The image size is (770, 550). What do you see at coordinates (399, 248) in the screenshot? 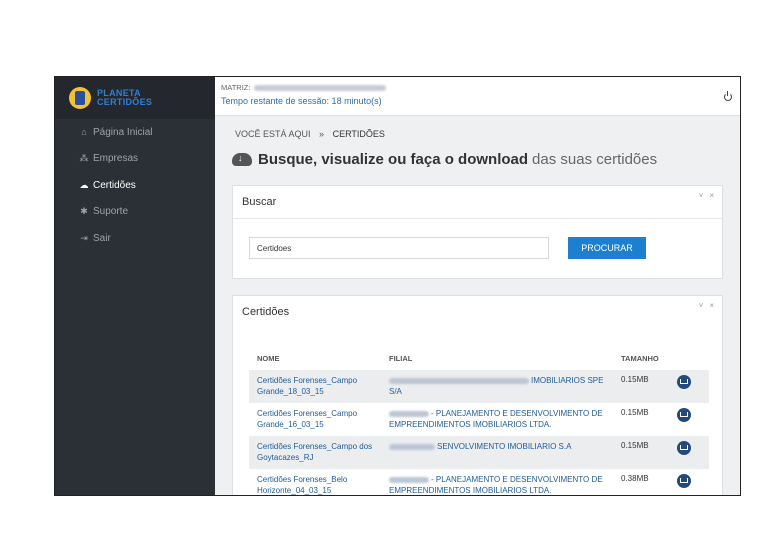
I see `search-input` at bounding box center [399, 248].